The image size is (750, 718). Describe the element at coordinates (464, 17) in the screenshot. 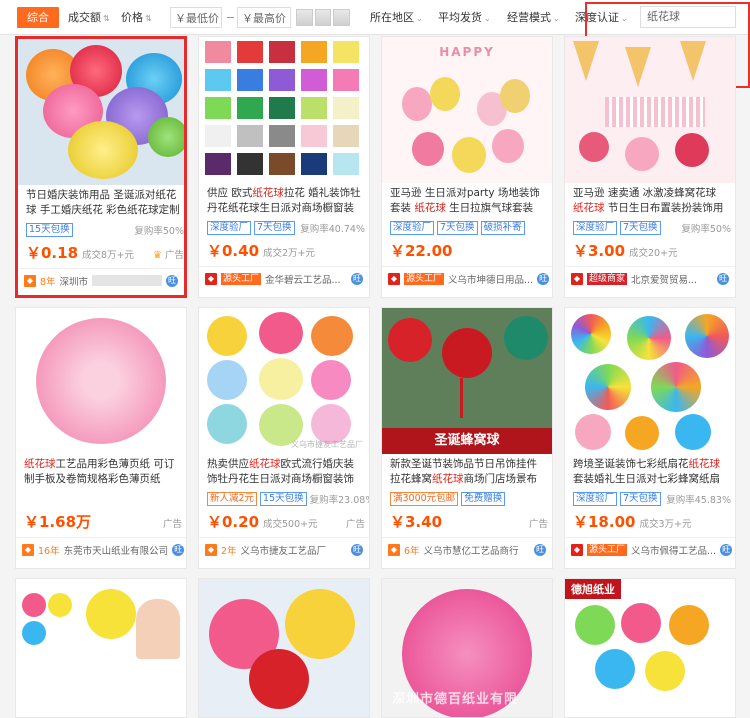

I see `shipping-filter: 平均发货 ⌄` at that location.